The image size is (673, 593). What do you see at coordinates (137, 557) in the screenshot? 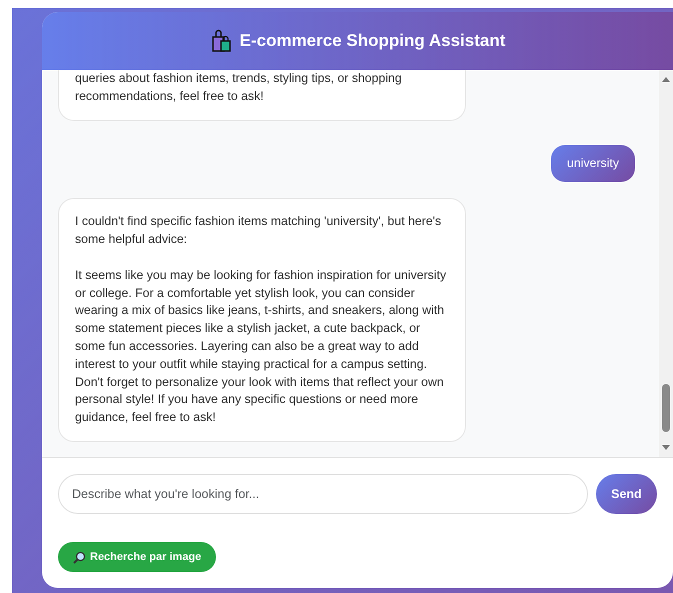
I see `image-search-button: Recherche par image` at bounding box center [137, 557].